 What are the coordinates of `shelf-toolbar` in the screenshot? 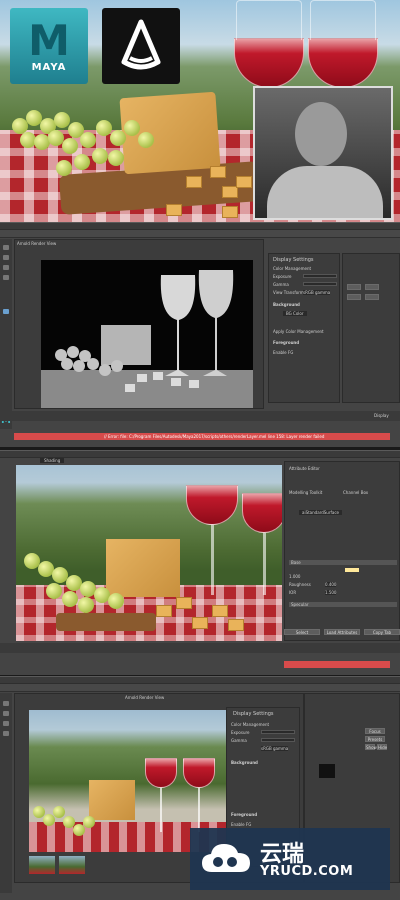 It's located at (200, 234).